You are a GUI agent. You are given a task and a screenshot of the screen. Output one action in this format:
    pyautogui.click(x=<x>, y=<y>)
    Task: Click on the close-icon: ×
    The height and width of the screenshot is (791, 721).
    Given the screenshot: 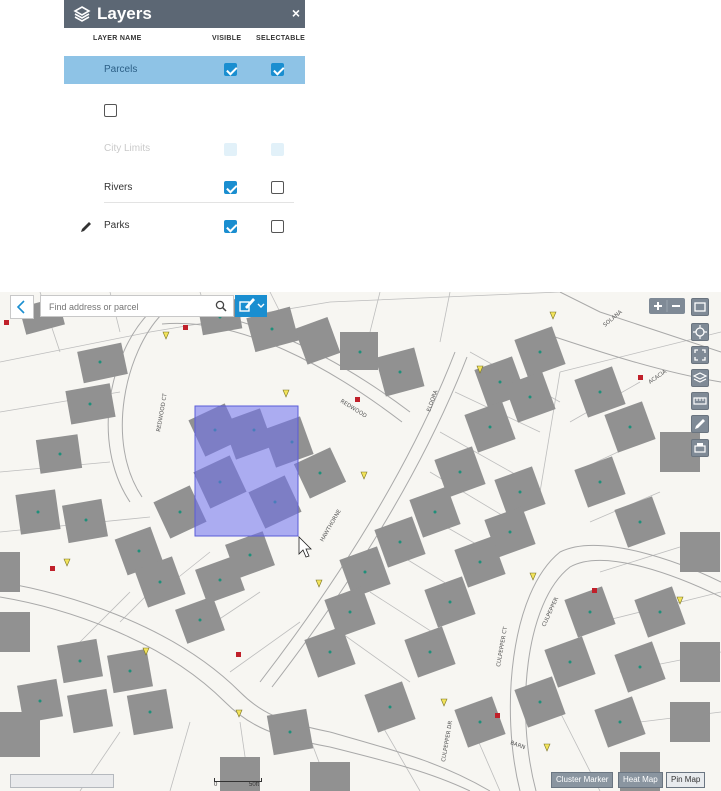 What is the action you would take?
    pyautogui.click(x=296, y=13)
    